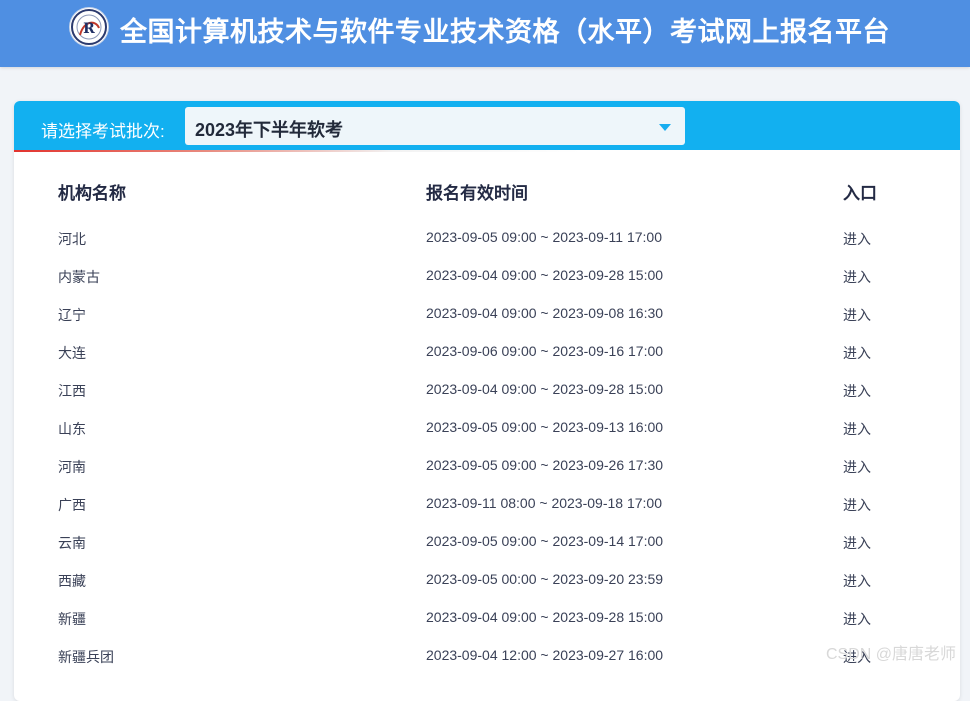  What do you see at coordinates (891, 652) in the screenshot?
I see `watermark: CSDN @唐唐老师` at bounding box center [891, 652].